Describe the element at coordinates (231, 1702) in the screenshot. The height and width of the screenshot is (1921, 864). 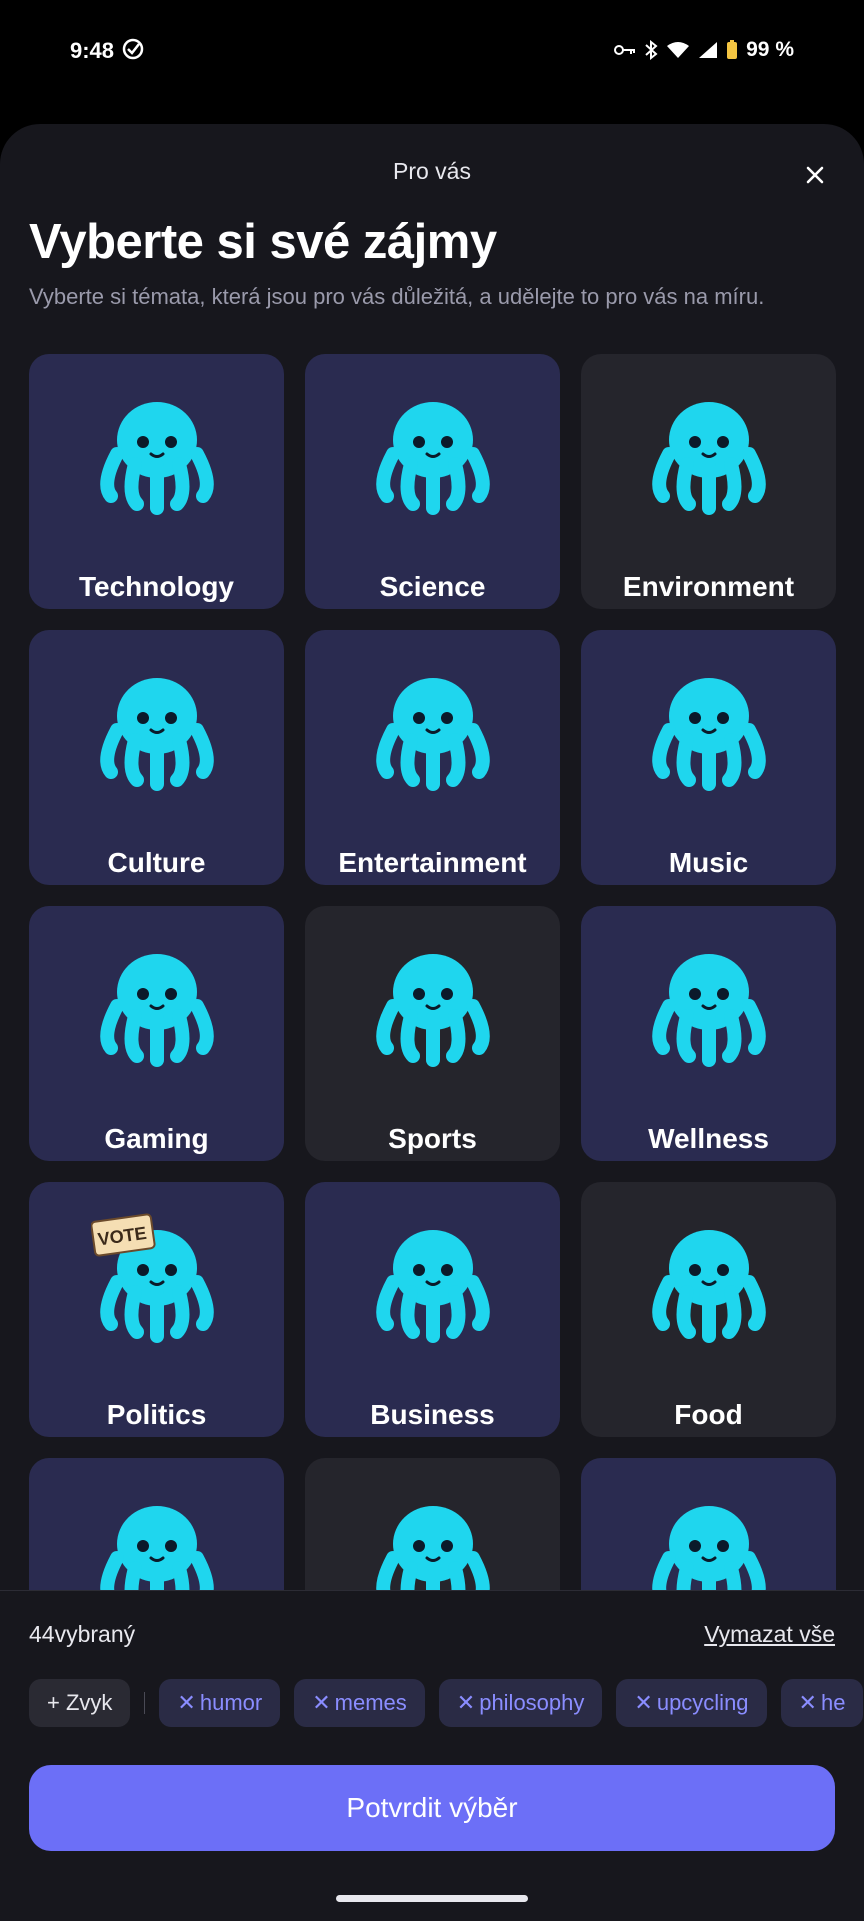
I see `tag-label: humor` at that location.